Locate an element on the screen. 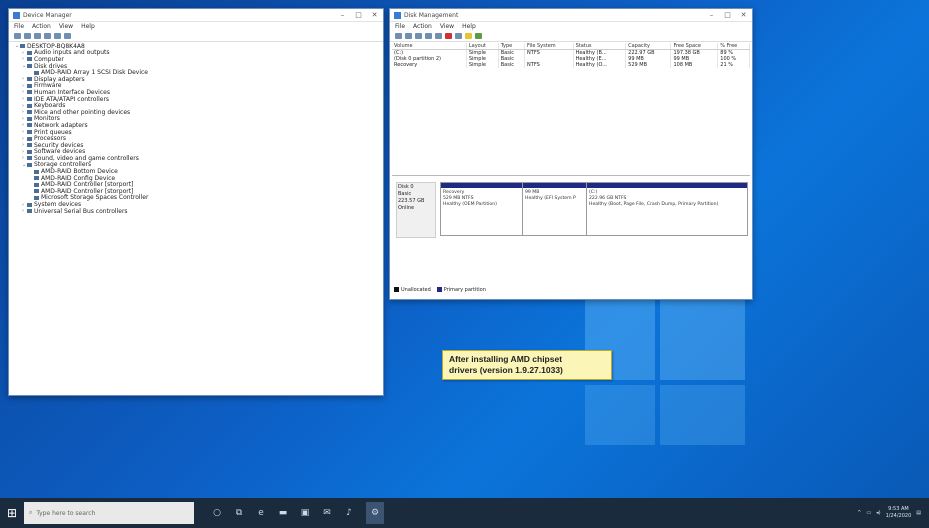 The width and height of the screenshot is (929, 528). search-placeholder: Type here to search is located at coordinates (66, 513).